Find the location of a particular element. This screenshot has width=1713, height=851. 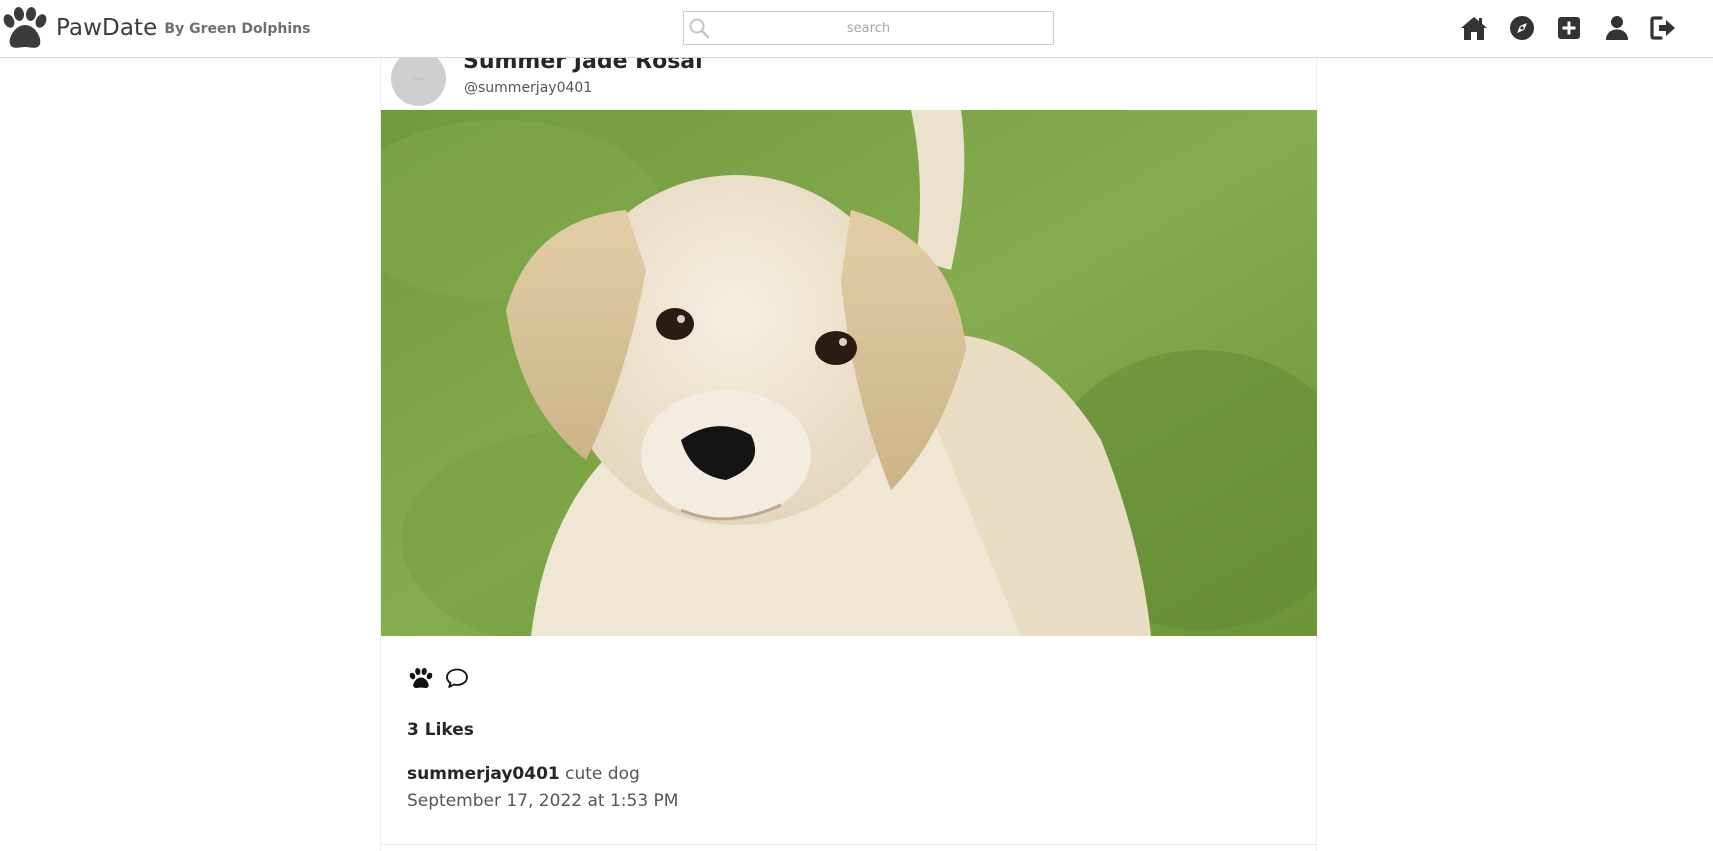

home-icon is located at coordinates (1474, 28).